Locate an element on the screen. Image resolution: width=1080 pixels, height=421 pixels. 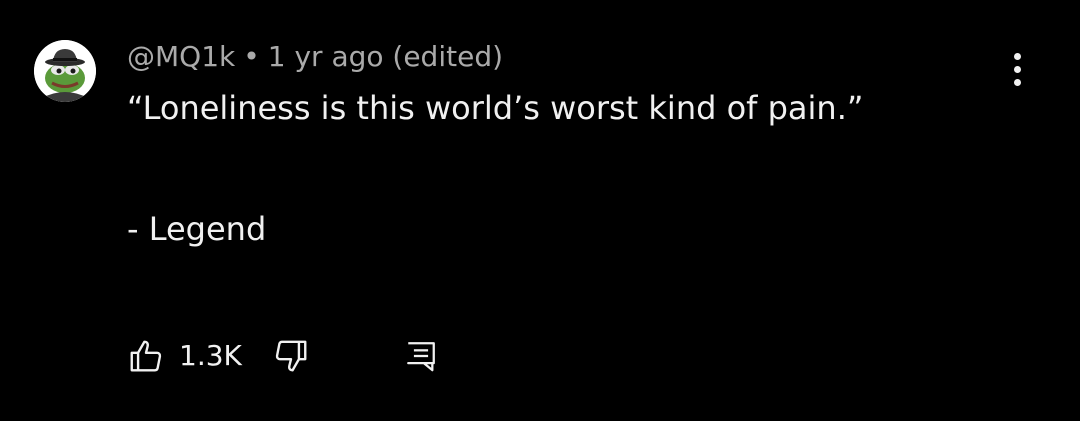
pepe-avatar-icon is located at coordinates (65, 71).